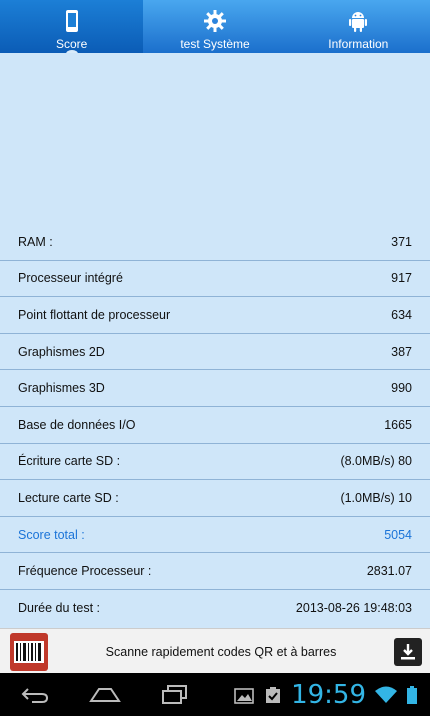 This screenshot has width=430, height=716. I want to click on result-row-total: Score total : 5054, so click(215, 535).